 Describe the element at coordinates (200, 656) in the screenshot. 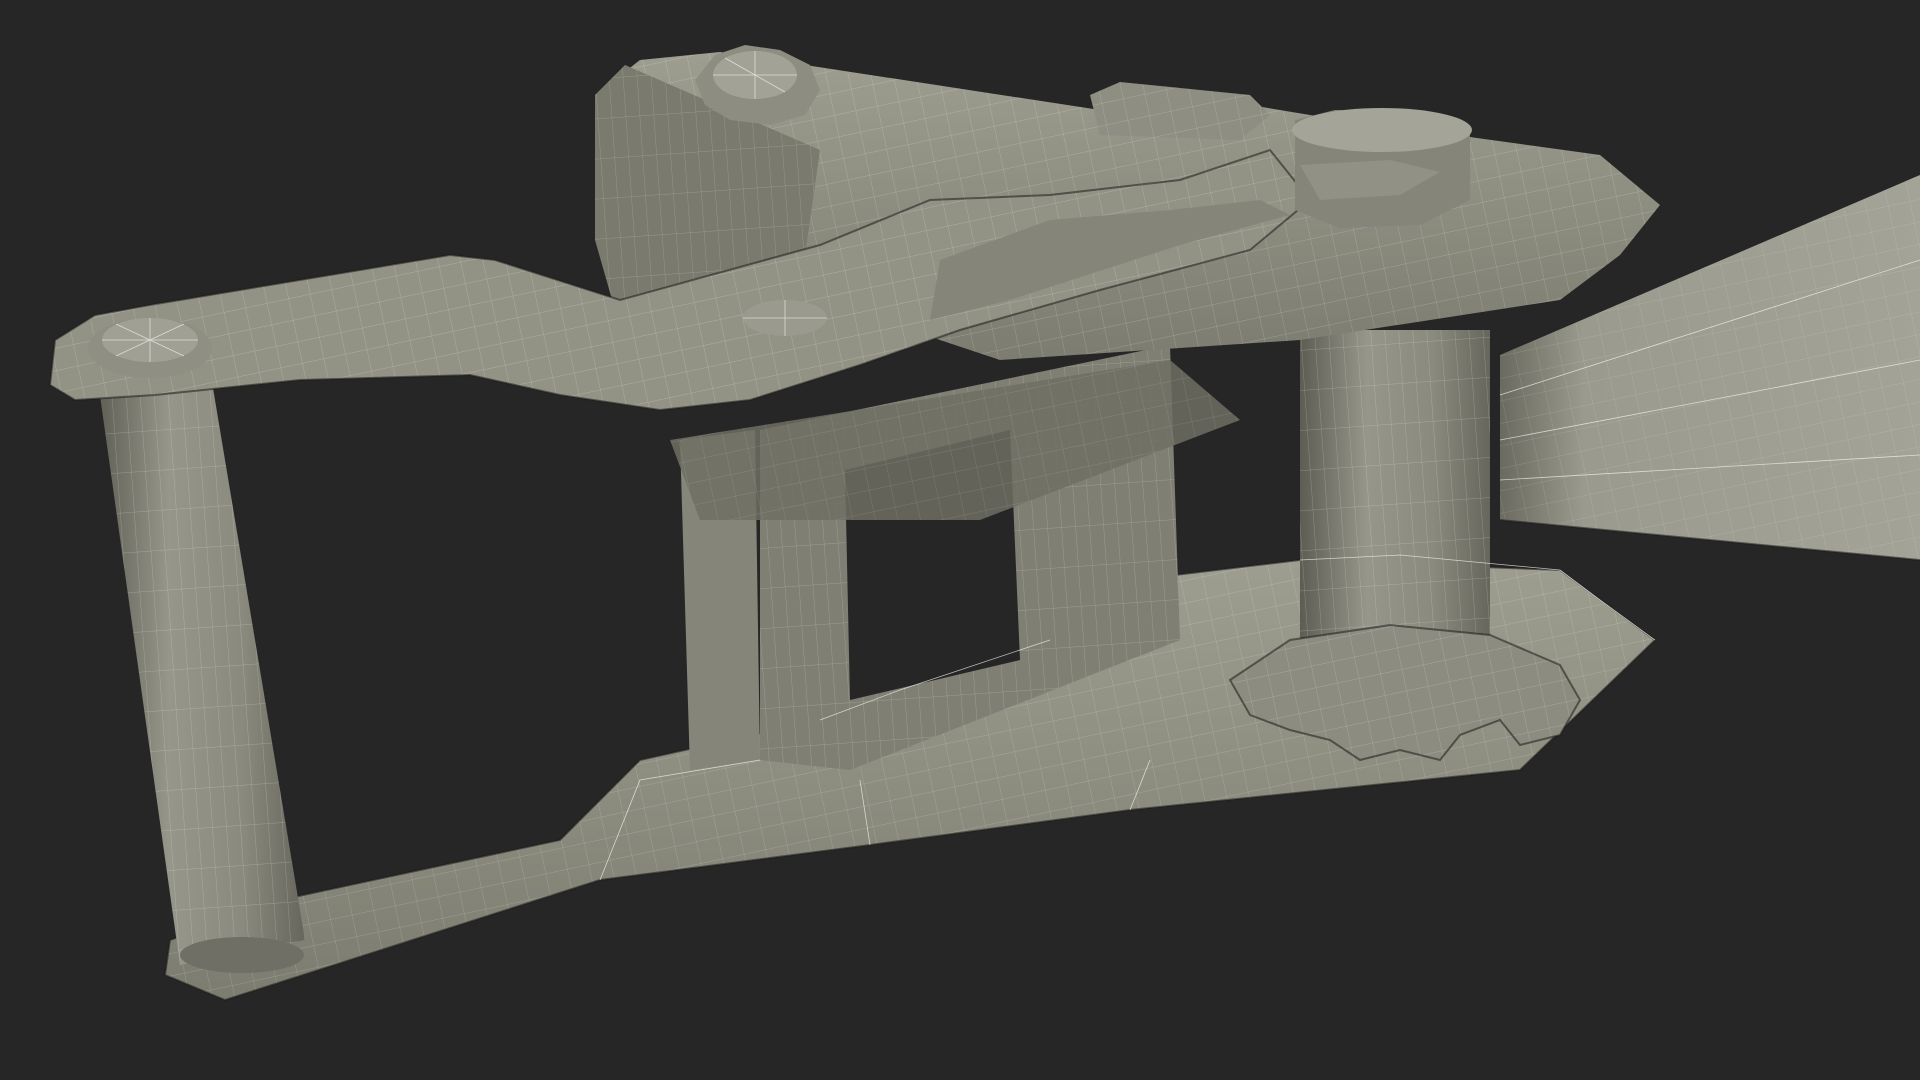

I see `loop-end-pin` at that location.